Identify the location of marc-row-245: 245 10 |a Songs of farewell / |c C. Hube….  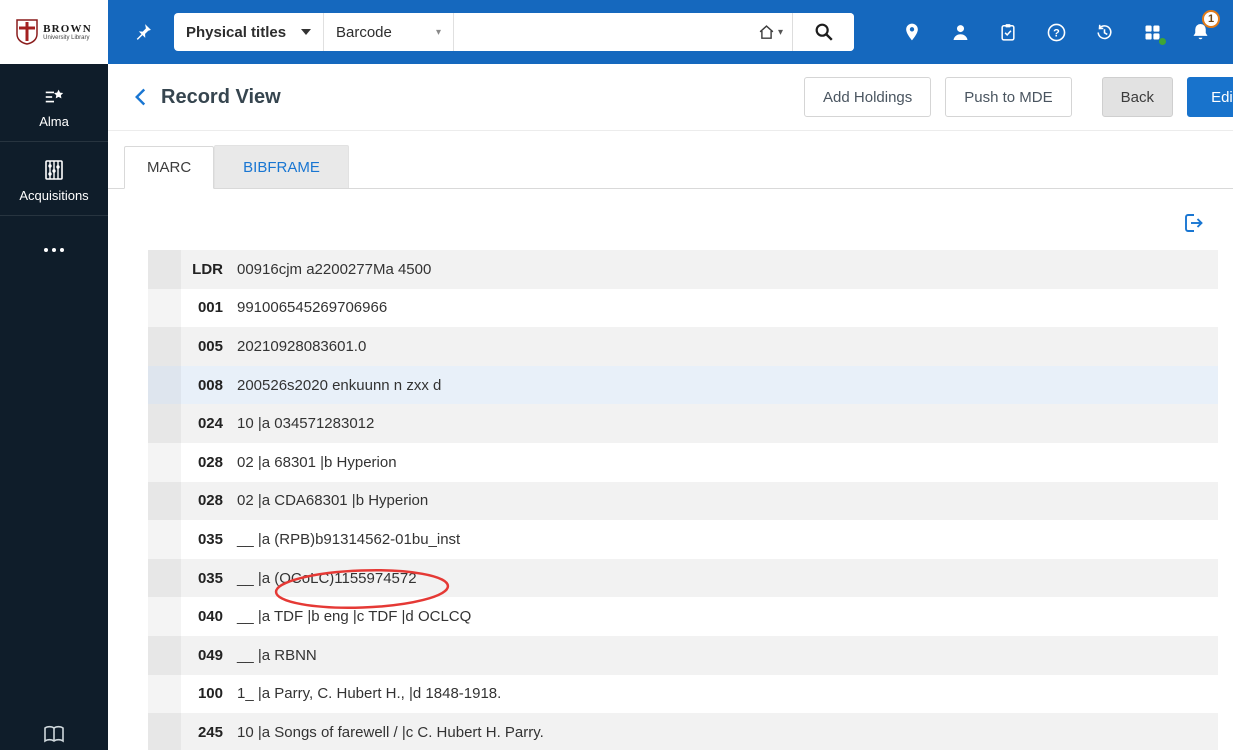
(683, 731).